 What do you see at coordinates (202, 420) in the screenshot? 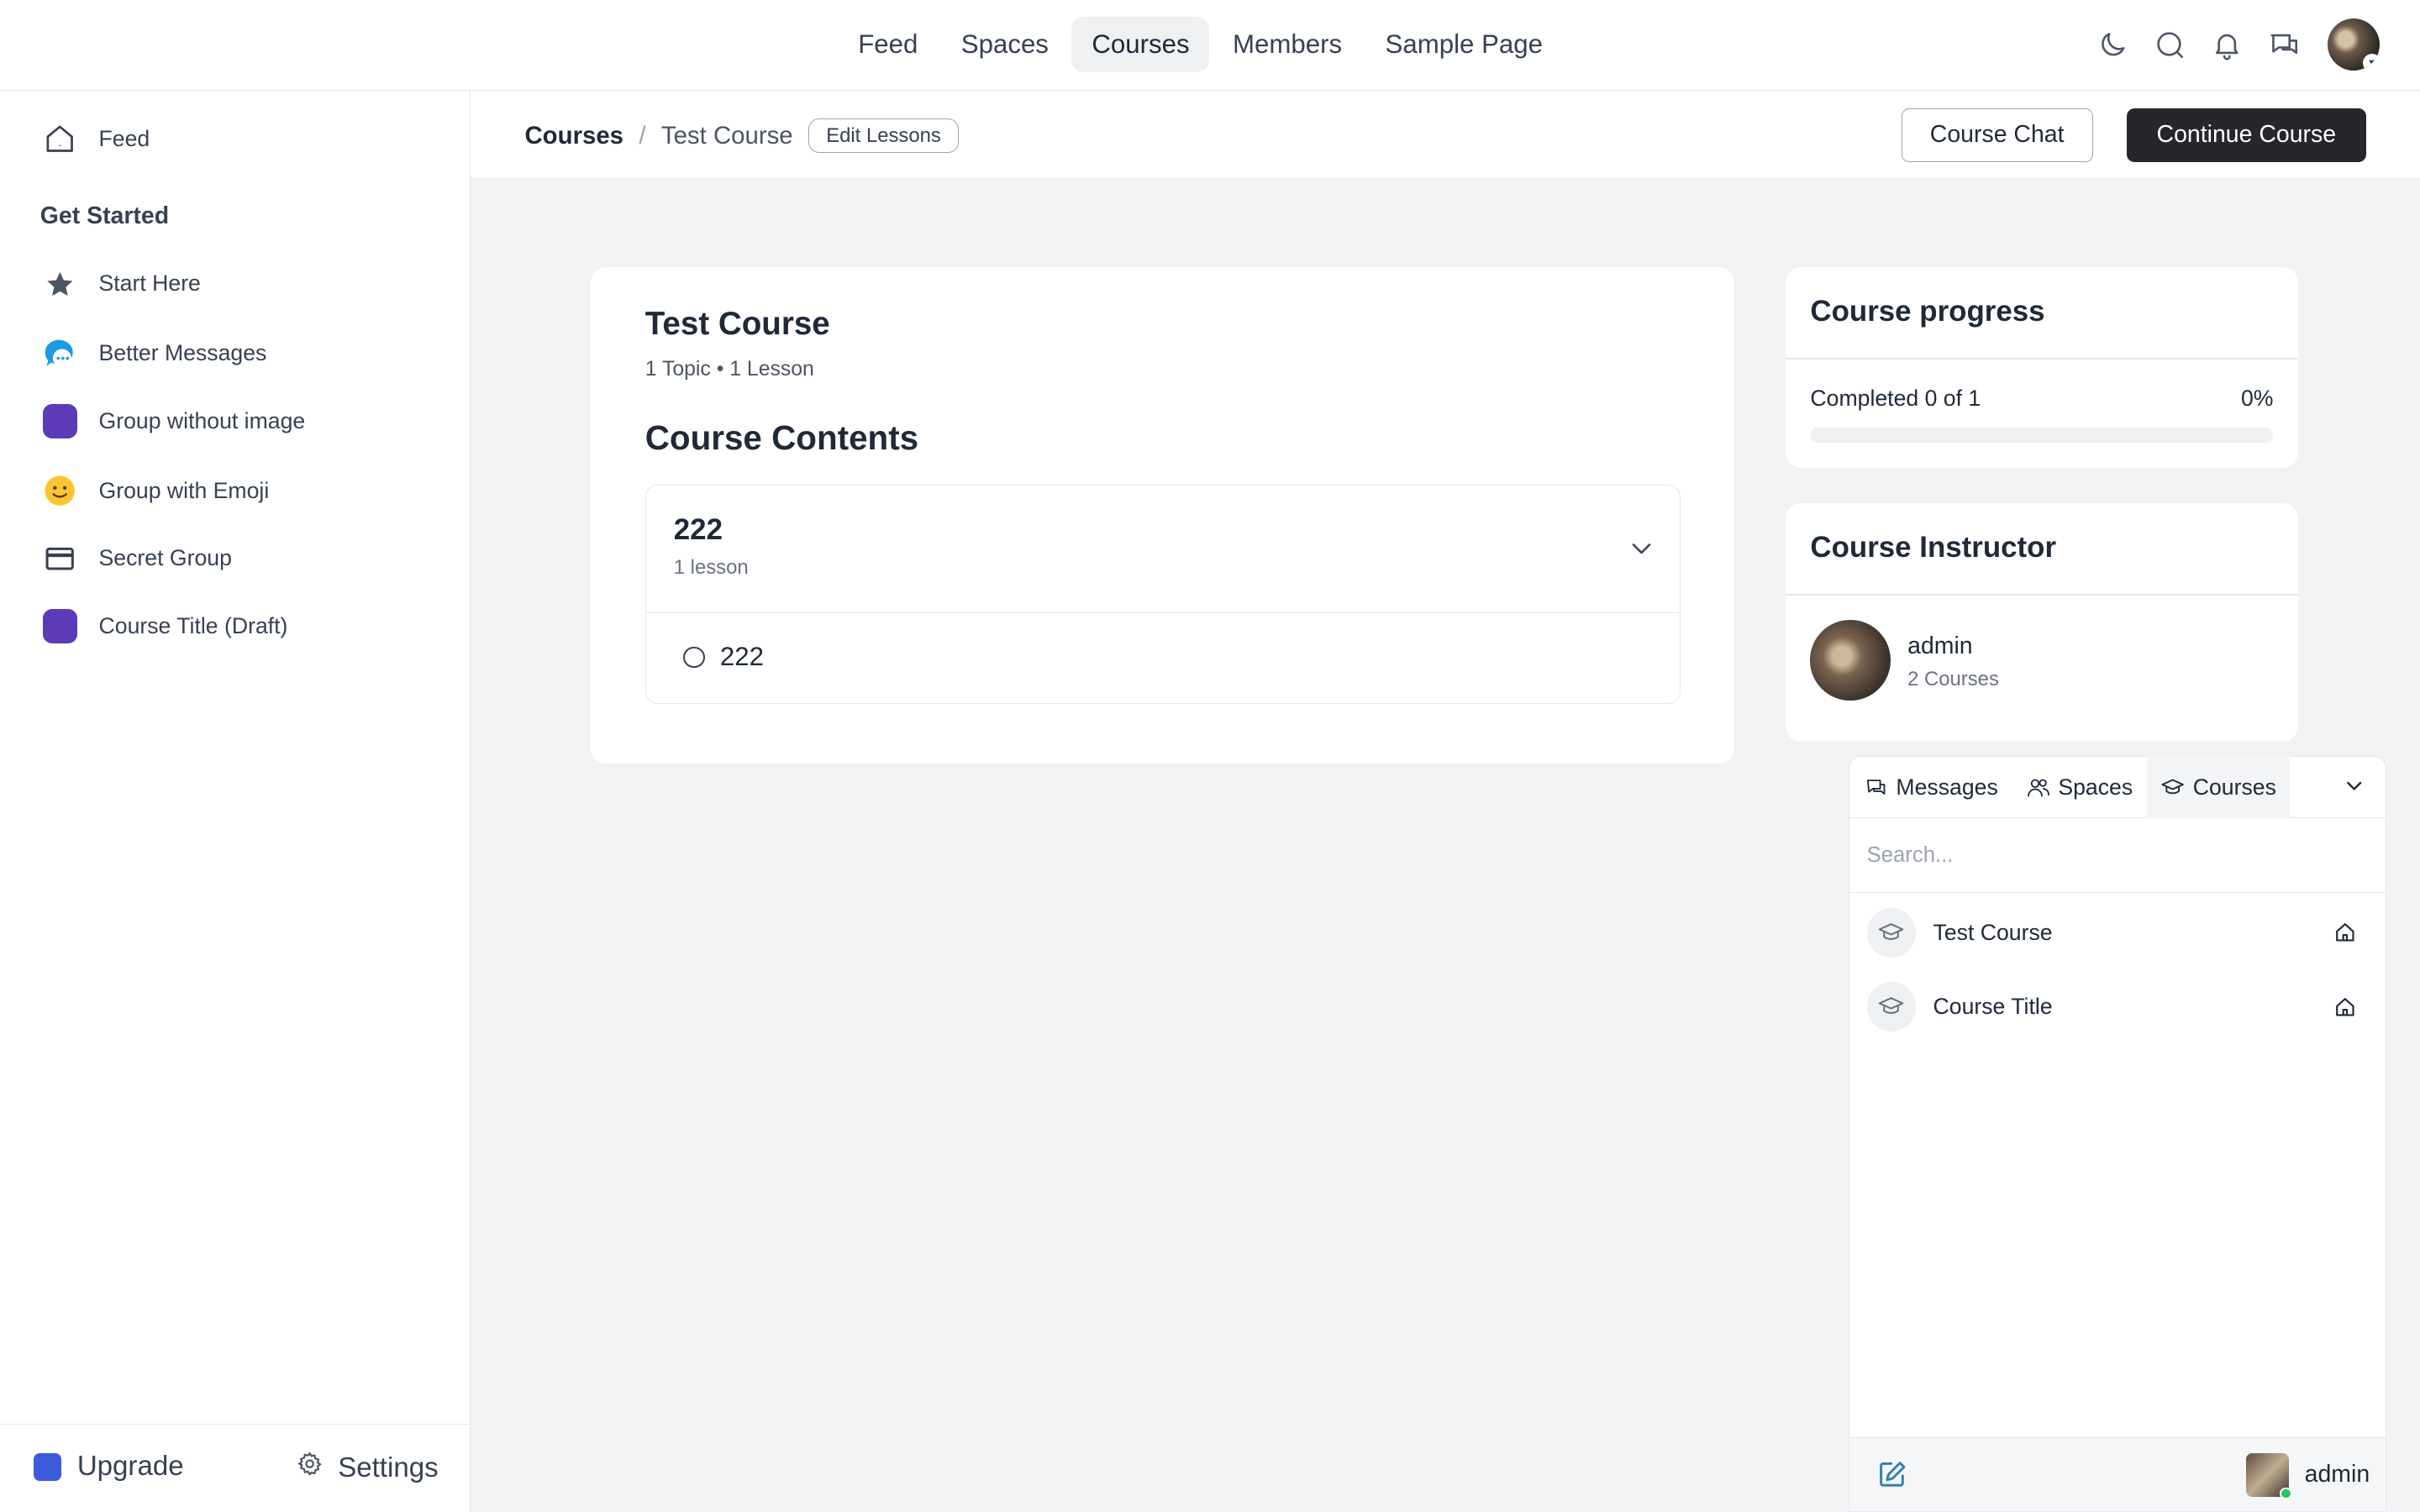
I see `sidebar-item-label: Group without image` at bounding box center [202, 420].